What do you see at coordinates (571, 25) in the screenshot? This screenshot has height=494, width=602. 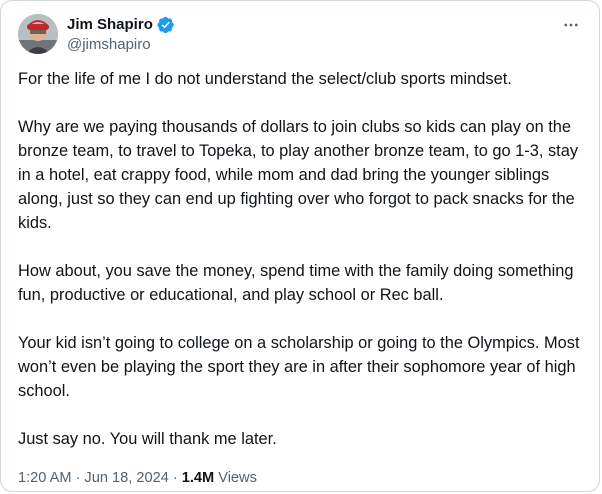 I see `more-horizontal-icon` at bounding box center [571, 25].